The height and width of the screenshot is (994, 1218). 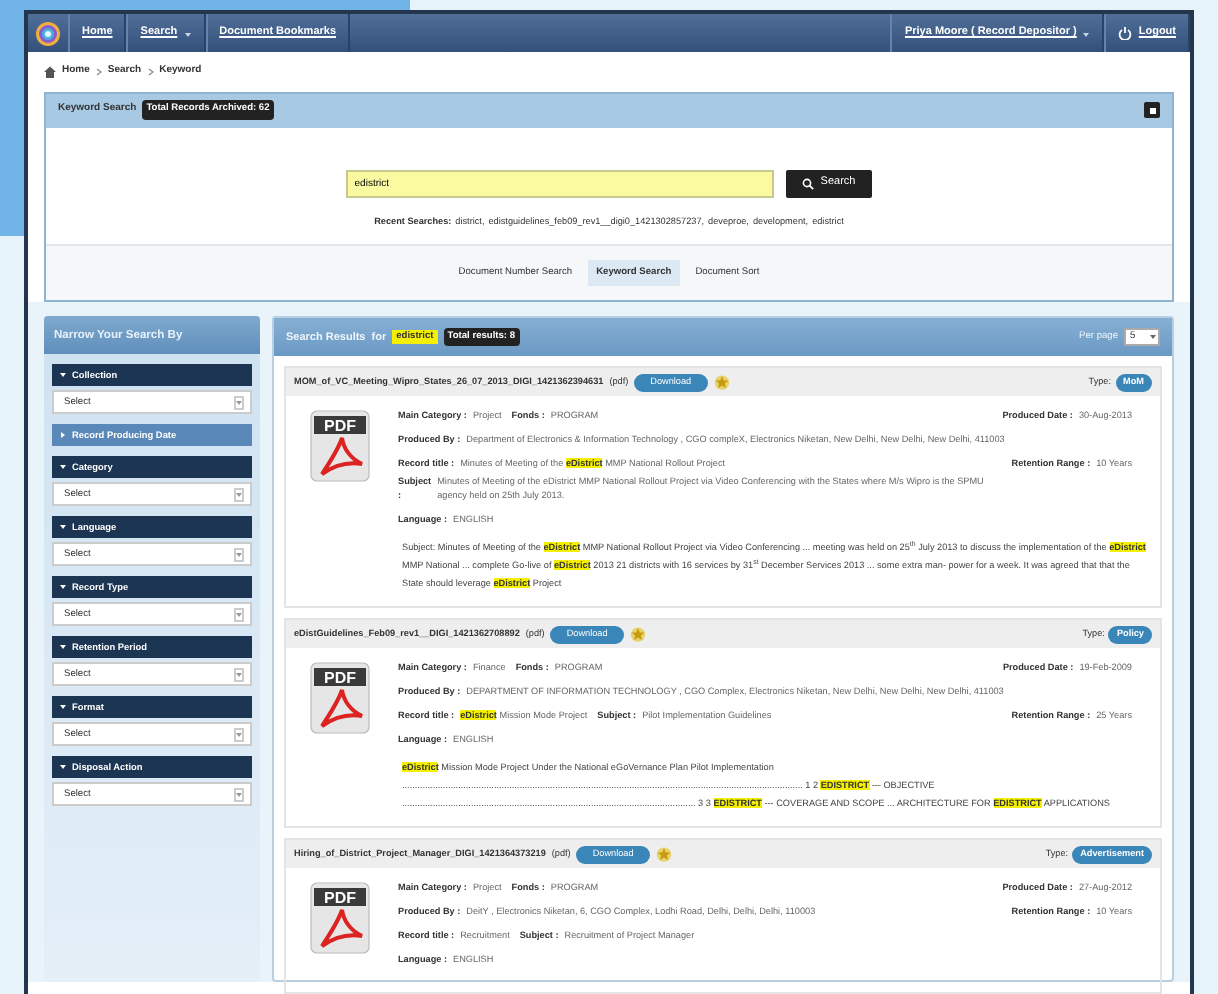 I want to click on home-icon, so click(x=50, y=71).